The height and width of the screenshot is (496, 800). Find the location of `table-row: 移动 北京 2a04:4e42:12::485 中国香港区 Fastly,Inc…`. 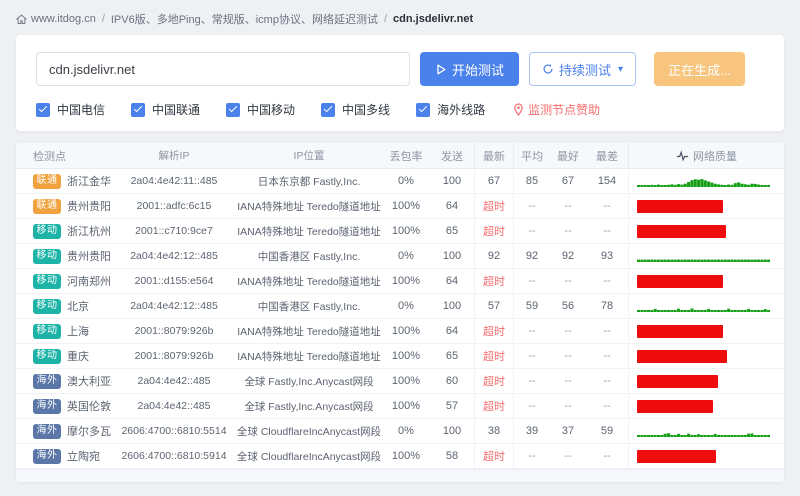

table-row: 移动 北京 2a04:4e42:12::485 中国香港区 Fastly,Inc… is located at coordinates (400, 306).